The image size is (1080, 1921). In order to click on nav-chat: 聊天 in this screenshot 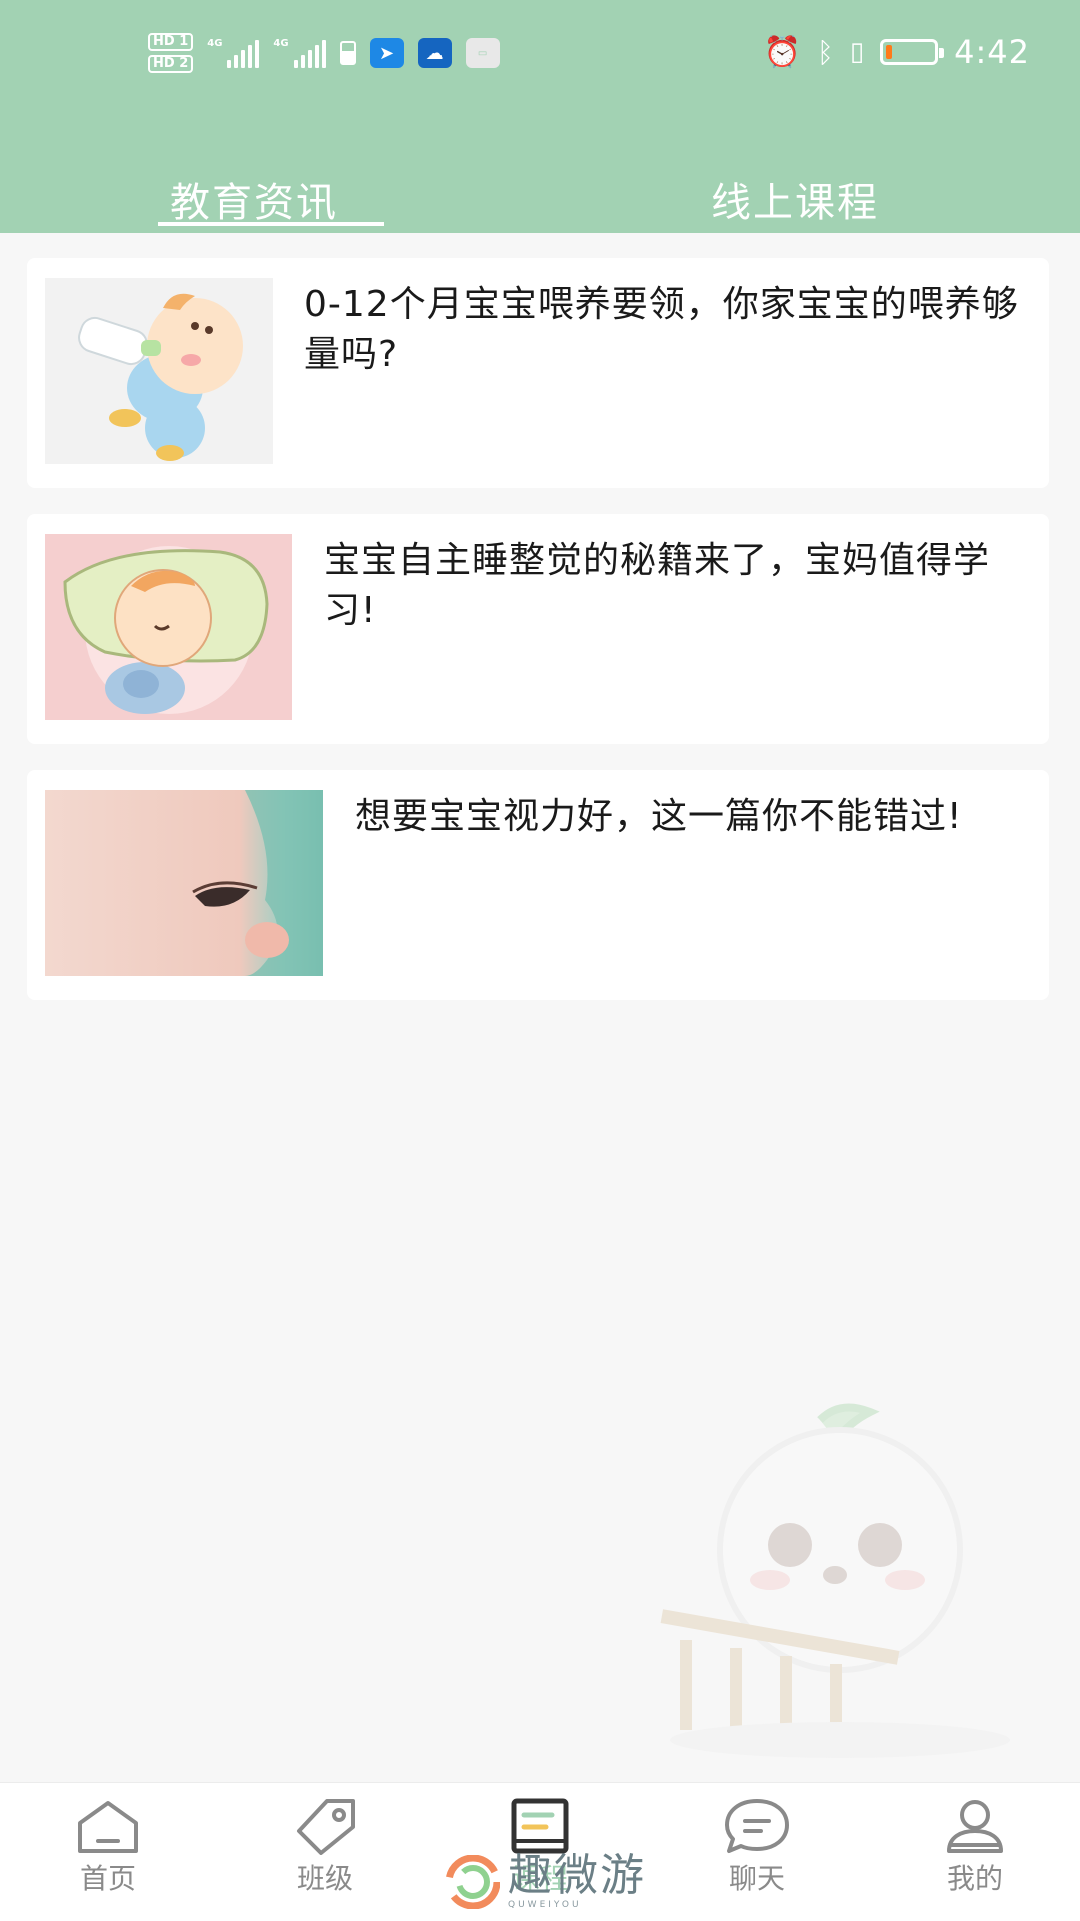, I will do `click(757, 1847)`.